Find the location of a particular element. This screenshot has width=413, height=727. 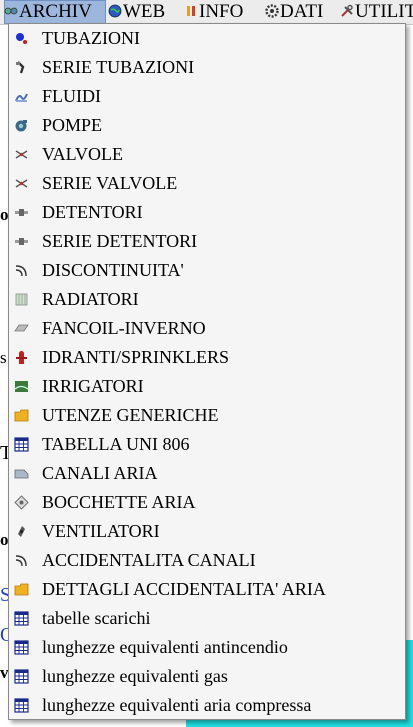

menu-item-valvole: VALVOLE is located at coordinates (207, 154).